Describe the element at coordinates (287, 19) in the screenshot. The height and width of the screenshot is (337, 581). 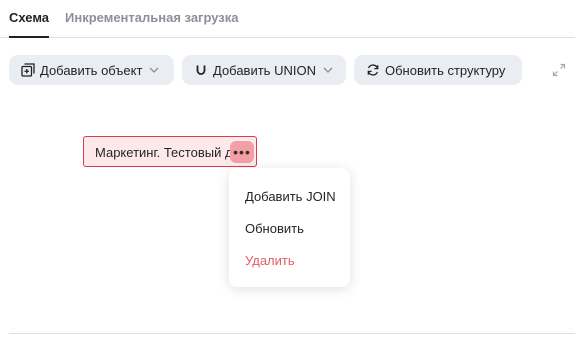
I see `tab-bar: Схема Инкрементальная загрузка` at that location.